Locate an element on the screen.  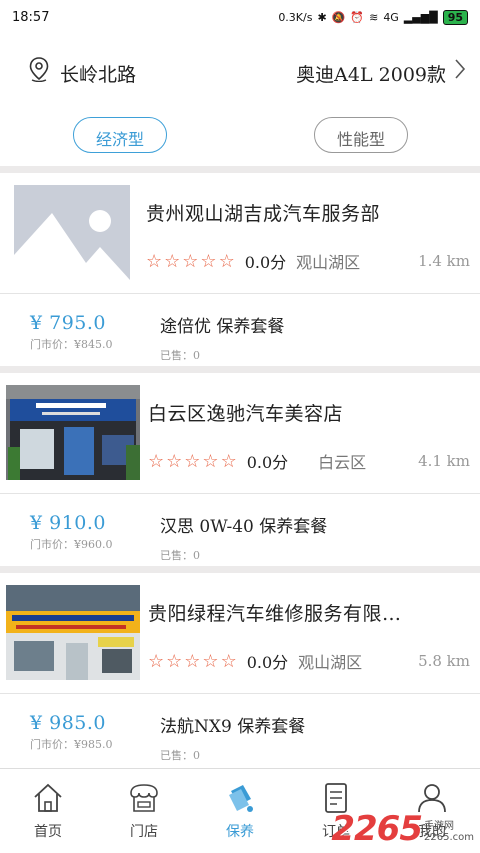
chevron-right-icon is located at coordinates (460, 69).